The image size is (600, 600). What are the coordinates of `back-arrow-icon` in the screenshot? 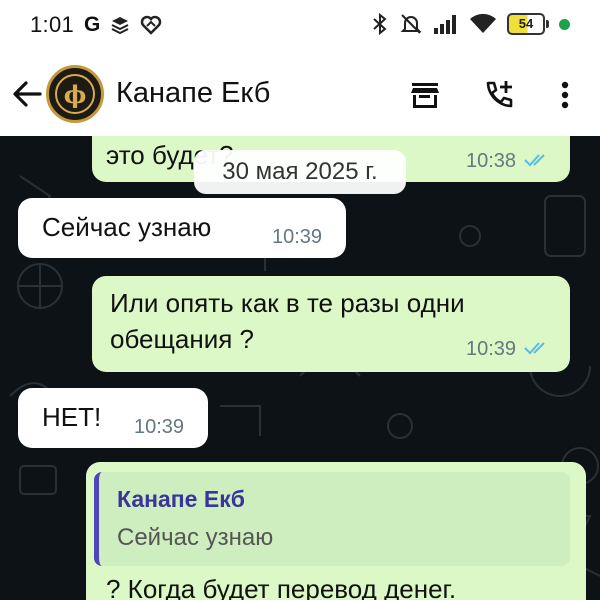 It's located at (28, 94).